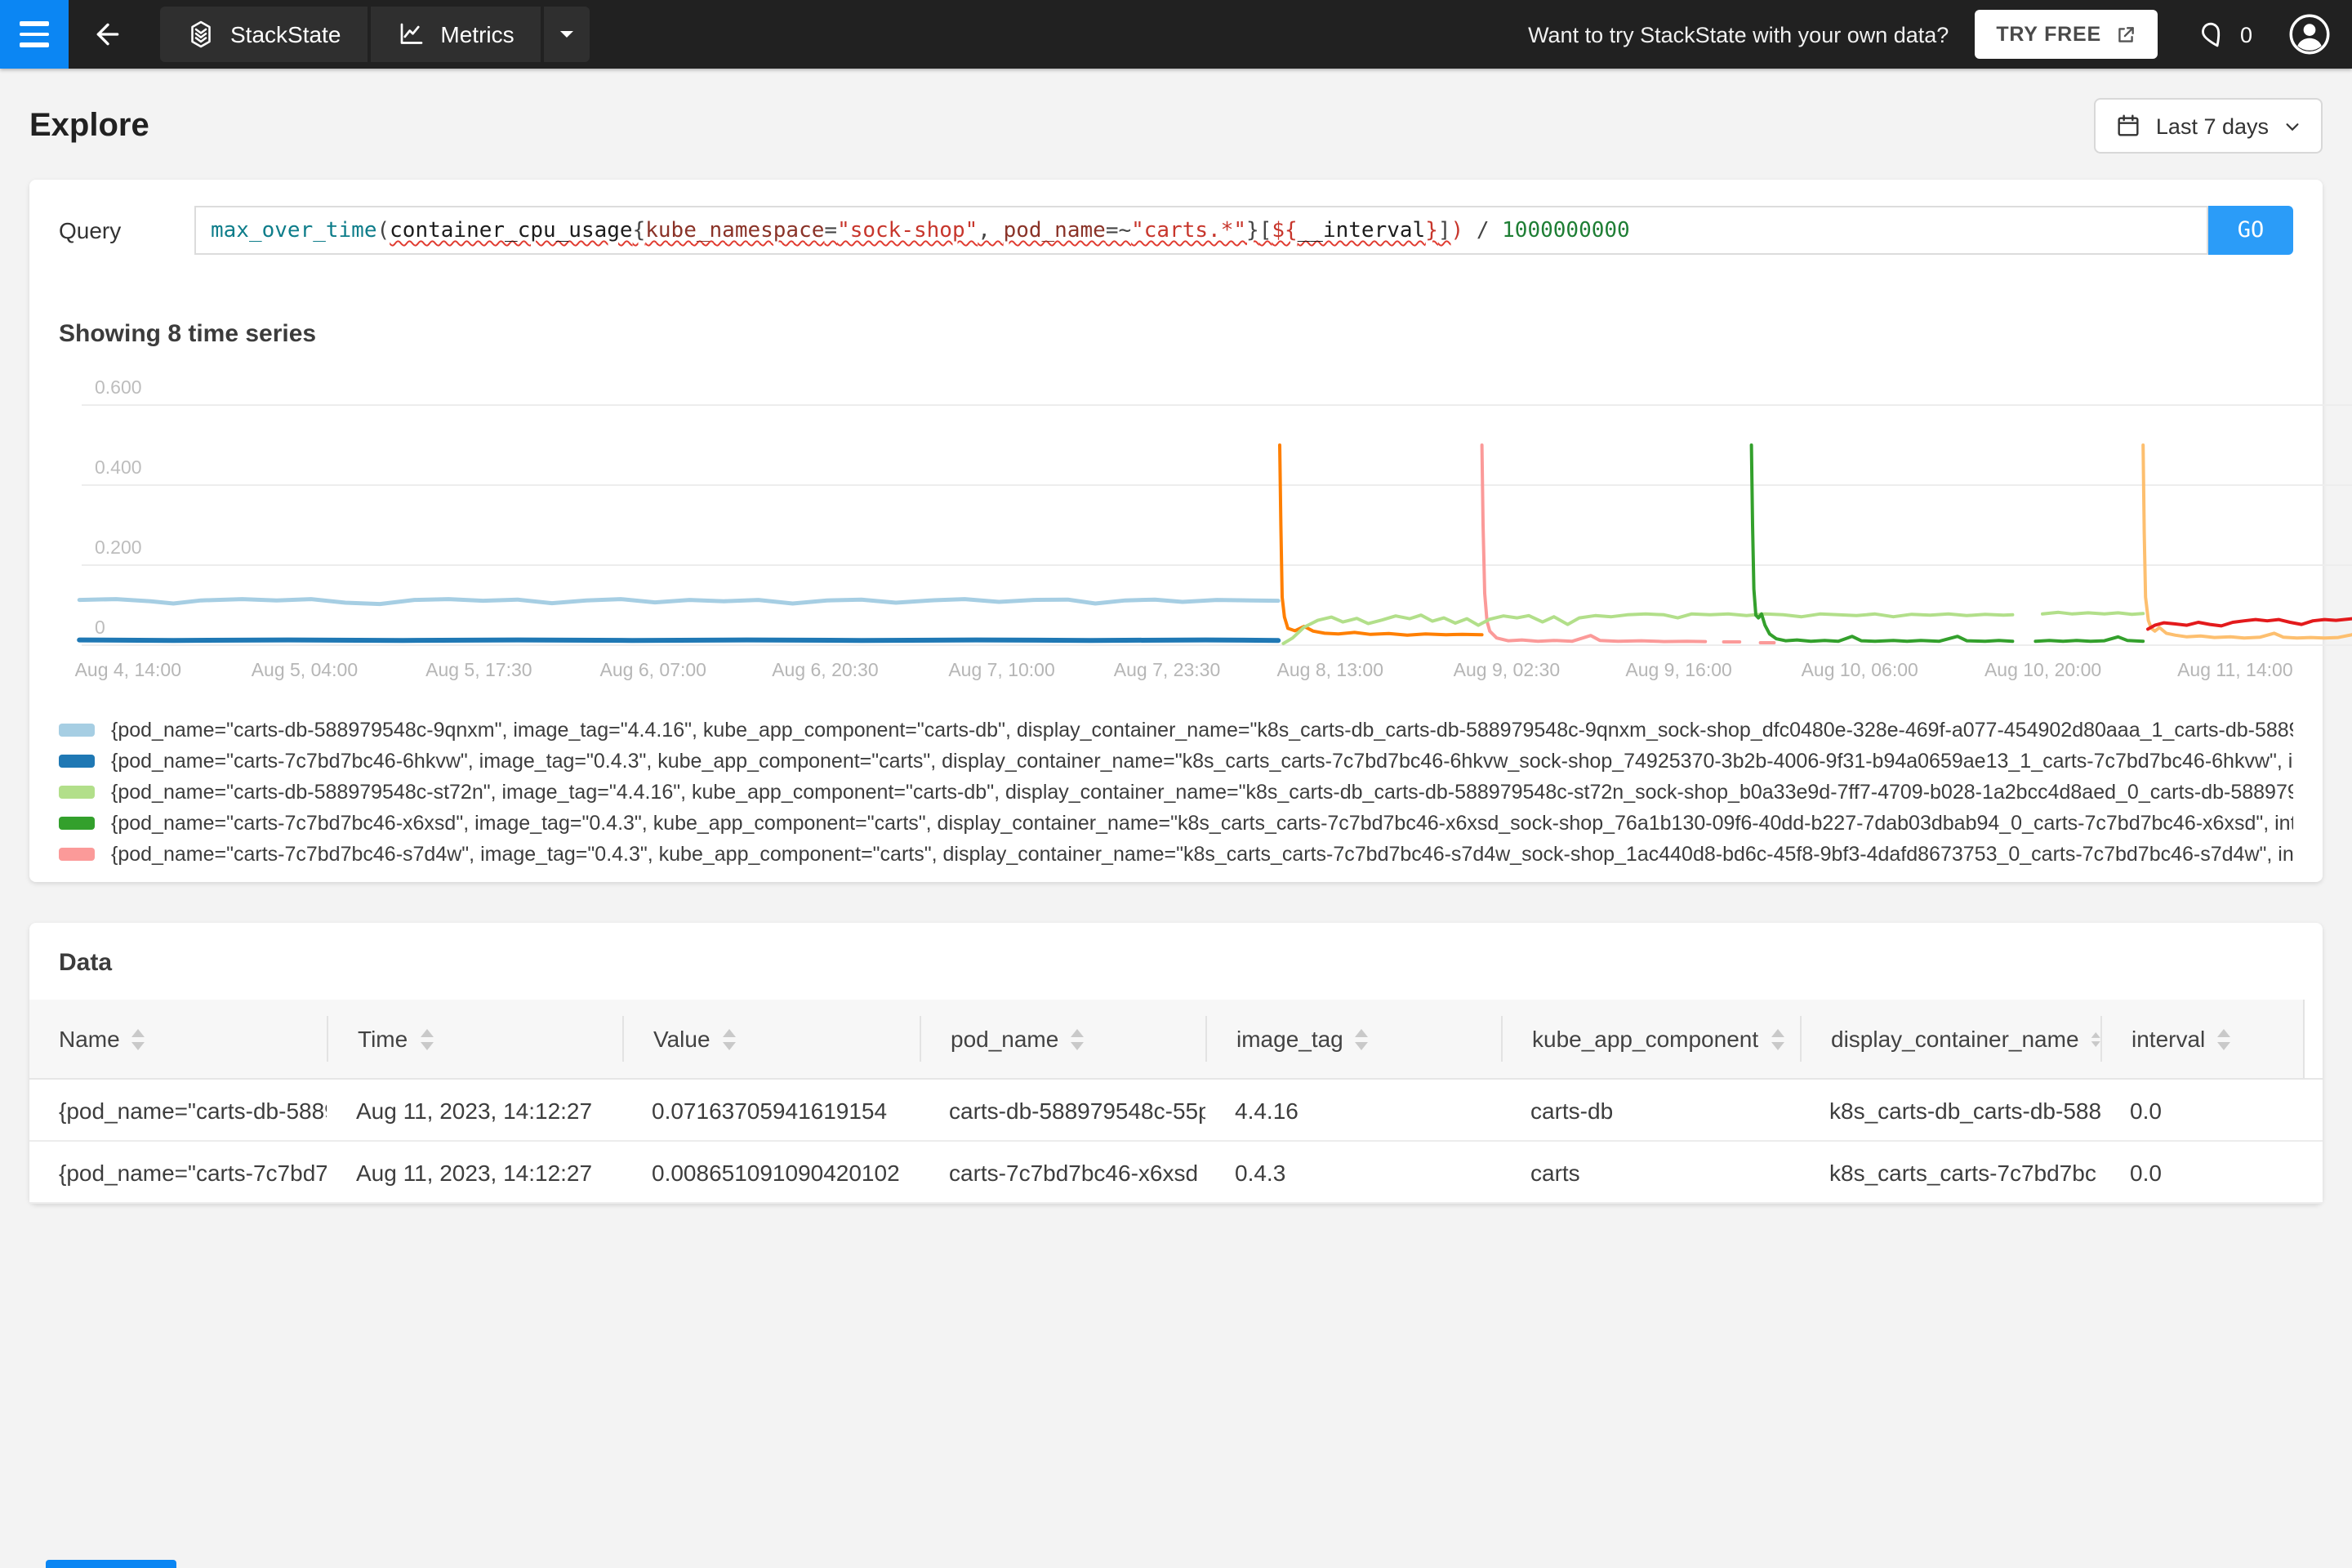 Image resolution: width=2352 pixels, height=1568 pixels. Describe the element at coordinates (411, 33) in the screenshot. I see `metrics-chart-icon` at that location.